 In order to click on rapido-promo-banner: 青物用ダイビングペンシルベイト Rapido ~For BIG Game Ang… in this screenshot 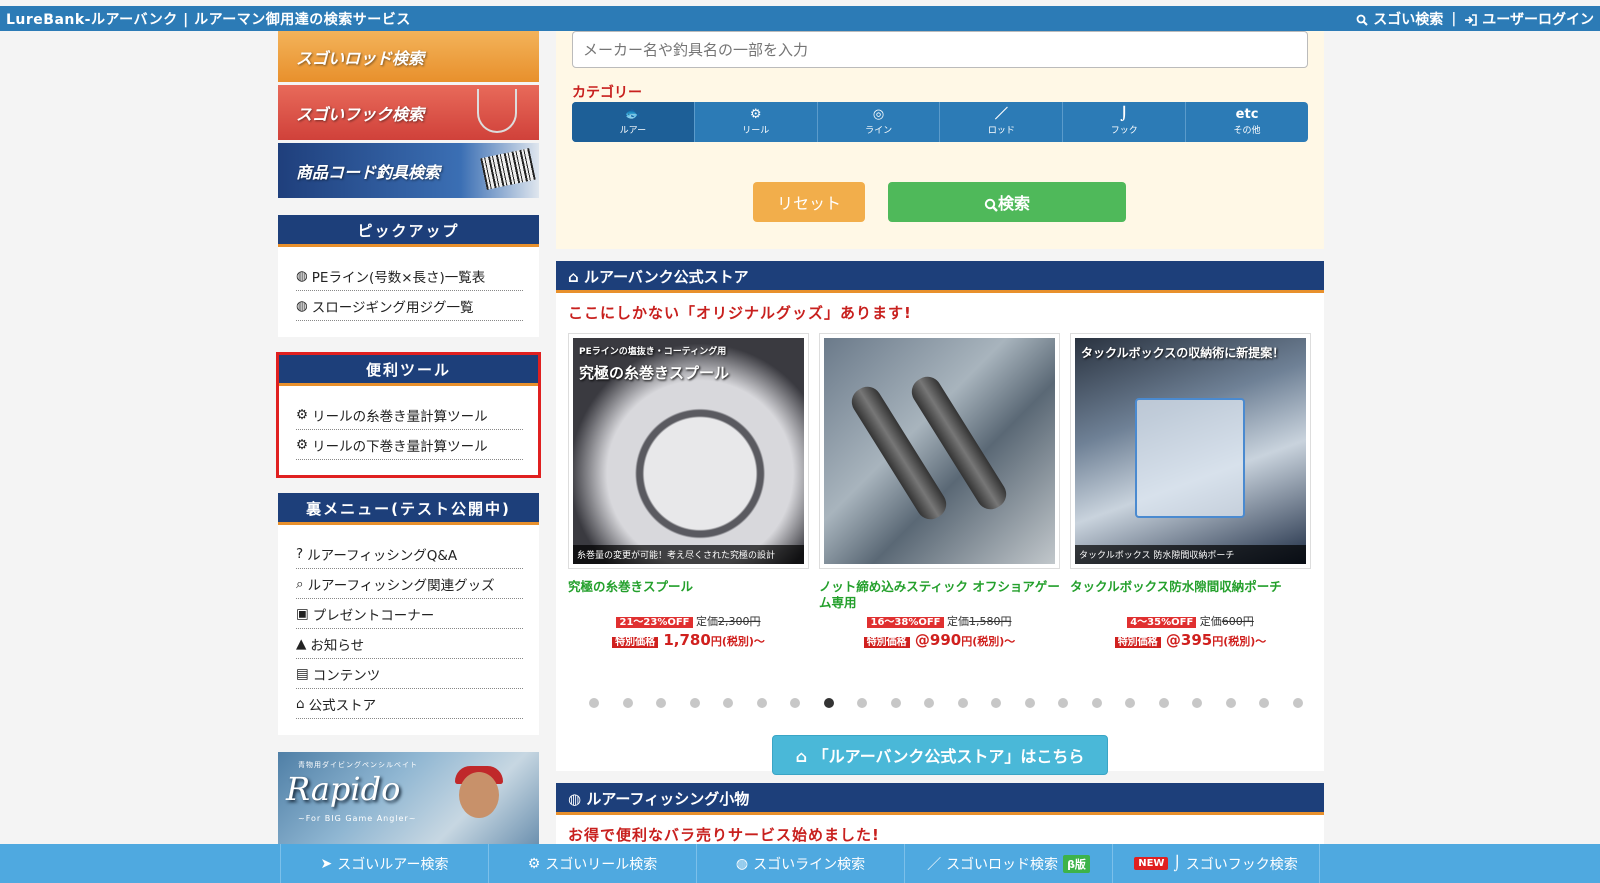, I will do `click(408, 799)`.